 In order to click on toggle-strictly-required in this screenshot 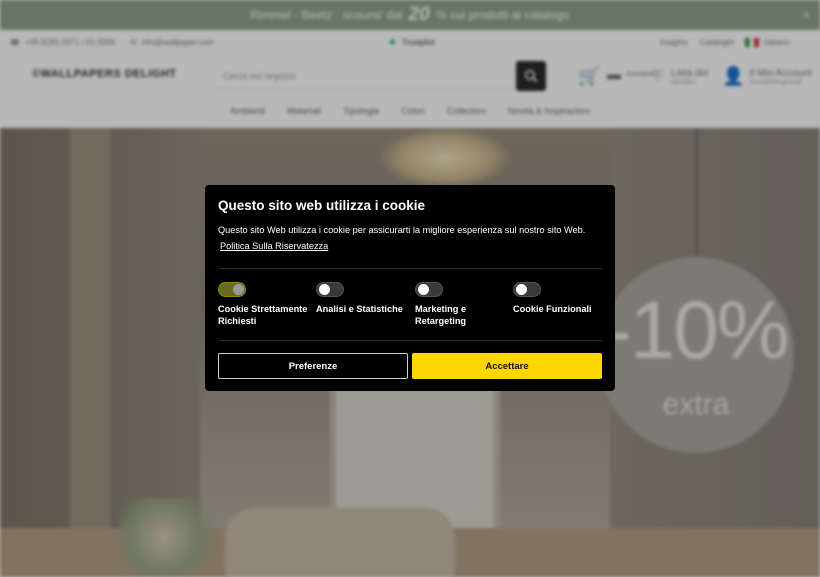, I will do `click(232, 289)`.